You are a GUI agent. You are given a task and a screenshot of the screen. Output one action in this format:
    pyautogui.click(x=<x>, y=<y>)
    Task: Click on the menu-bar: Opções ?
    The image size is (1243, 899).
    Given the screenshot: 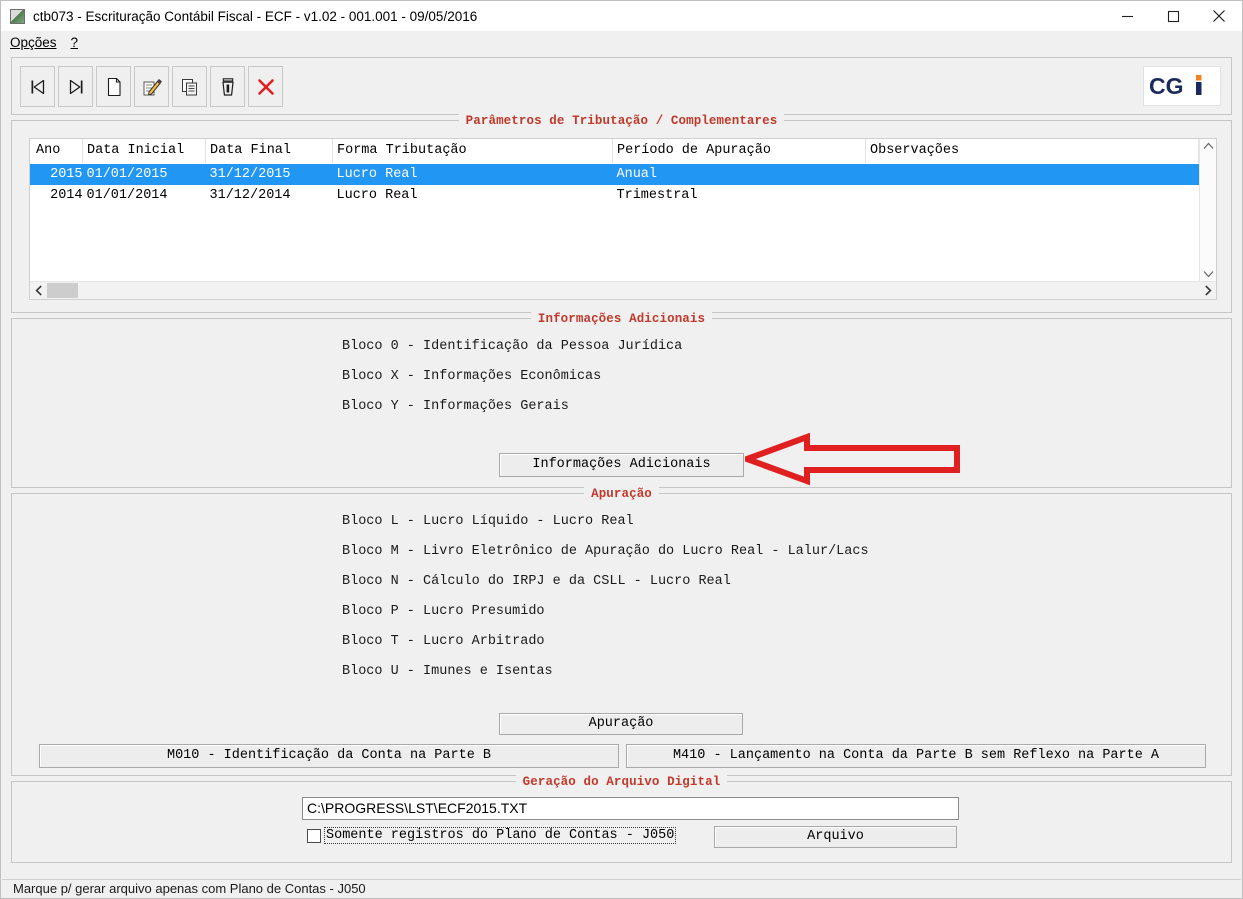 What is the action you would take?
    pyautogui.click(x=621, y=42)
    